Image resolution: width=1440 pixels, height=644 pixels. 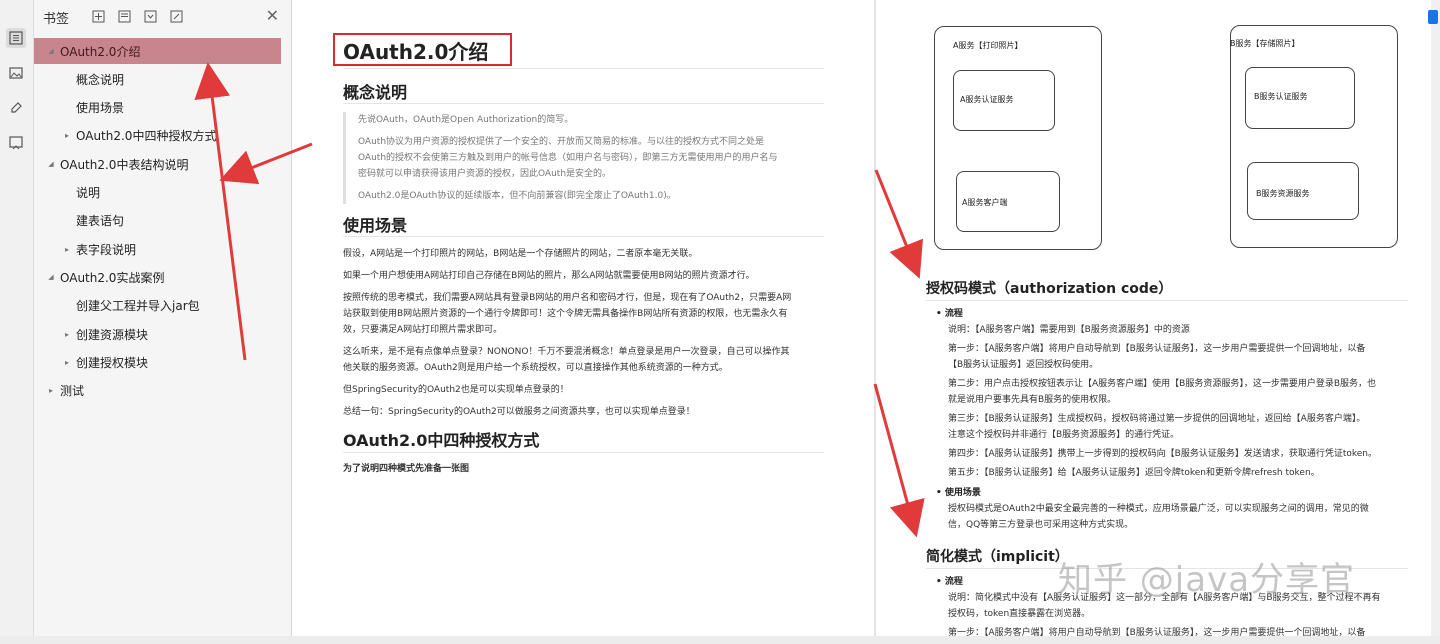 I want to click on watermark: 知乎 @java分享官, so click(x=1207, y=580).